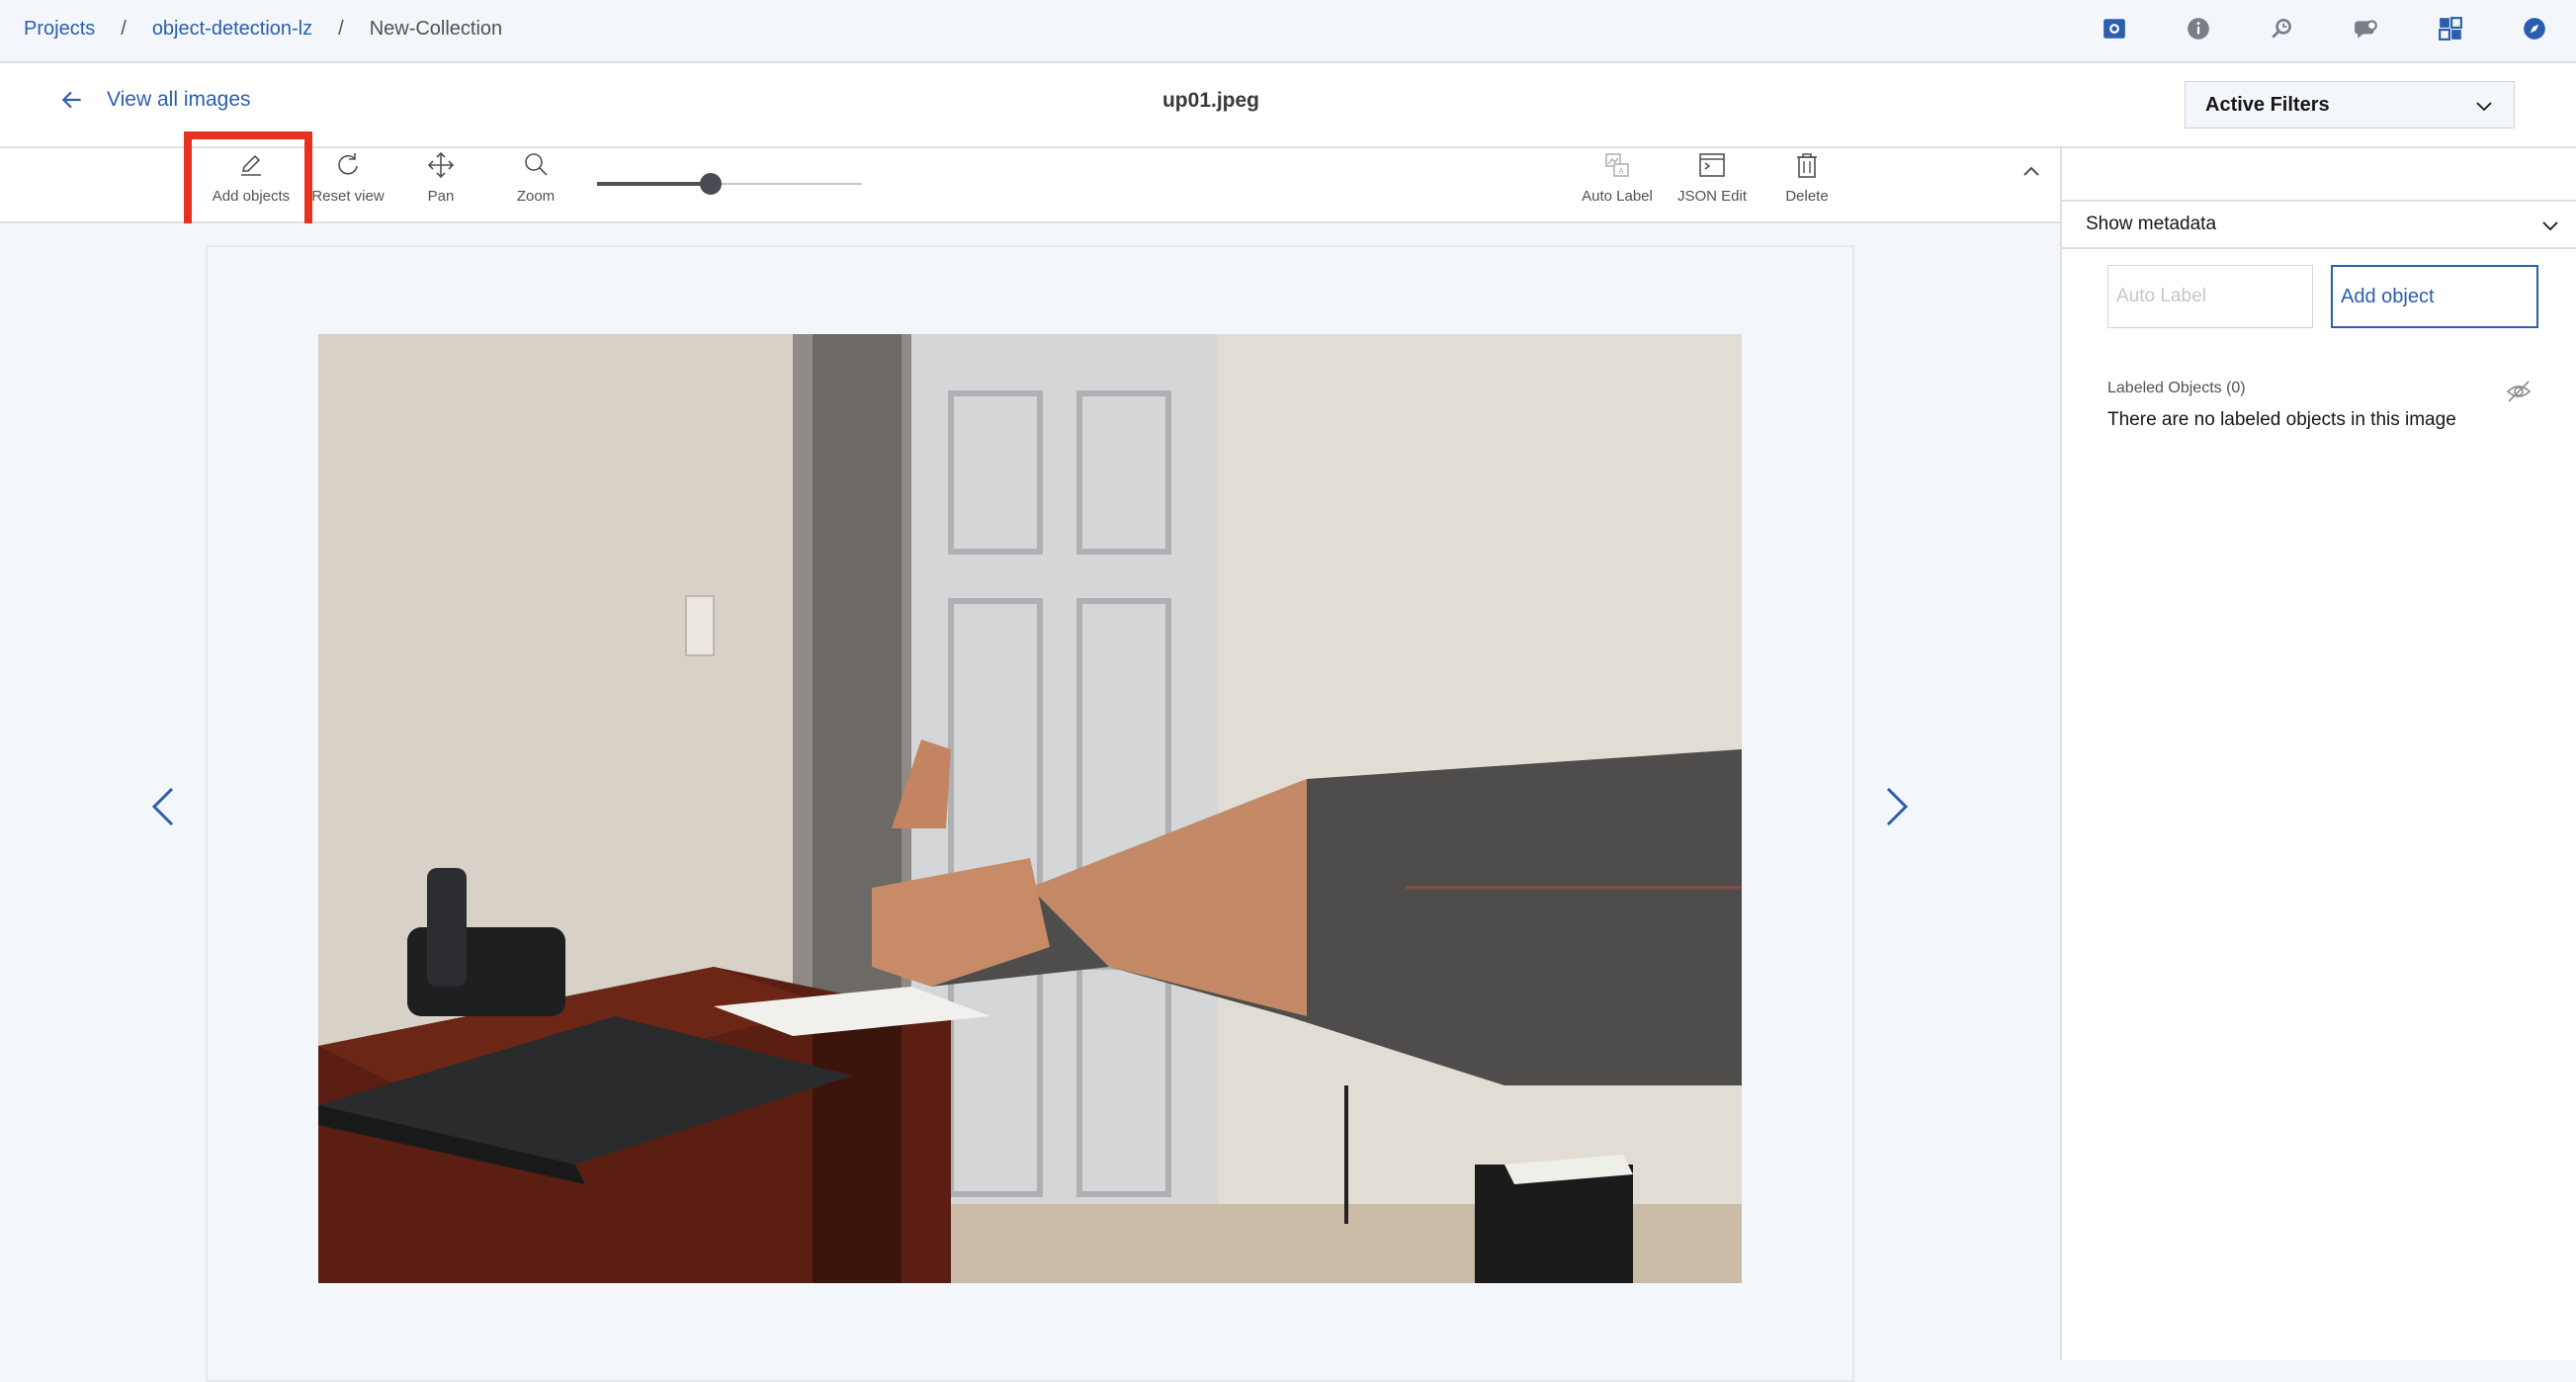 Image resolution: width=2576 pixels, height=1382 pixels. Describe the element at coordinates (348, 196) in the screenshot. I see `reset-view-label: Reset view` at that location.